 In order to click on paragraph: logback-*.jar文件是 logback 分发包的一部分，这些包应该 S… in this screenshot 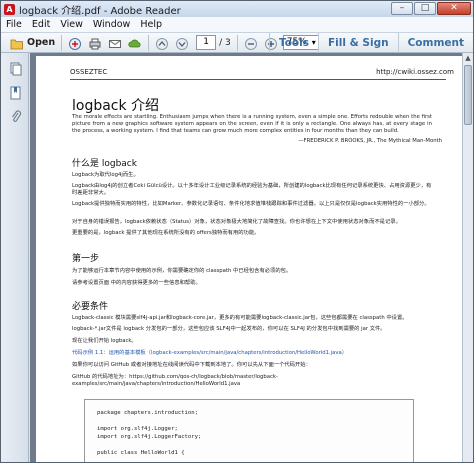, I will do `click(229, 329)`.